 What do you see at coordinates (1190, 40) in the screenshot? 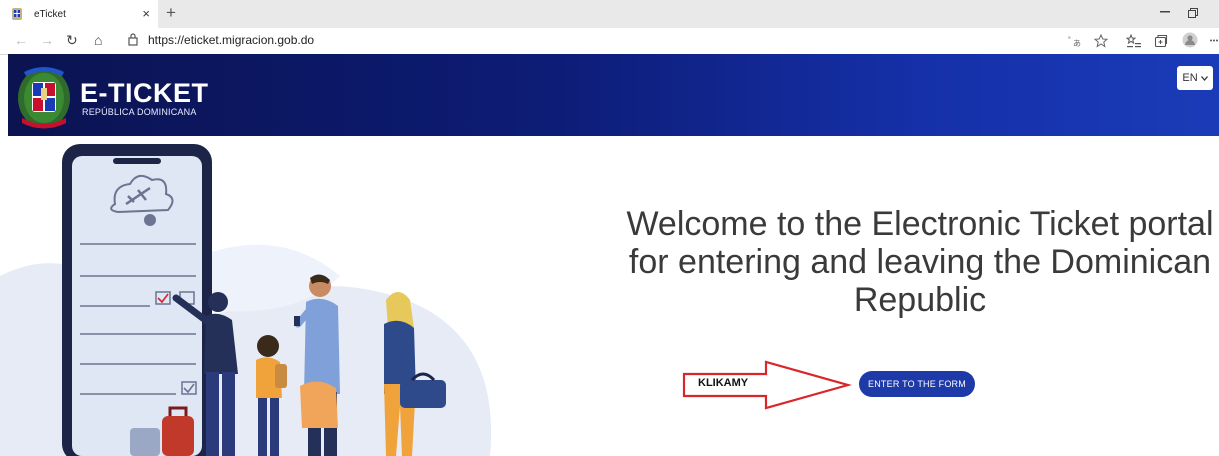
I see `profile-icon` at bounding box center [1190, 40].